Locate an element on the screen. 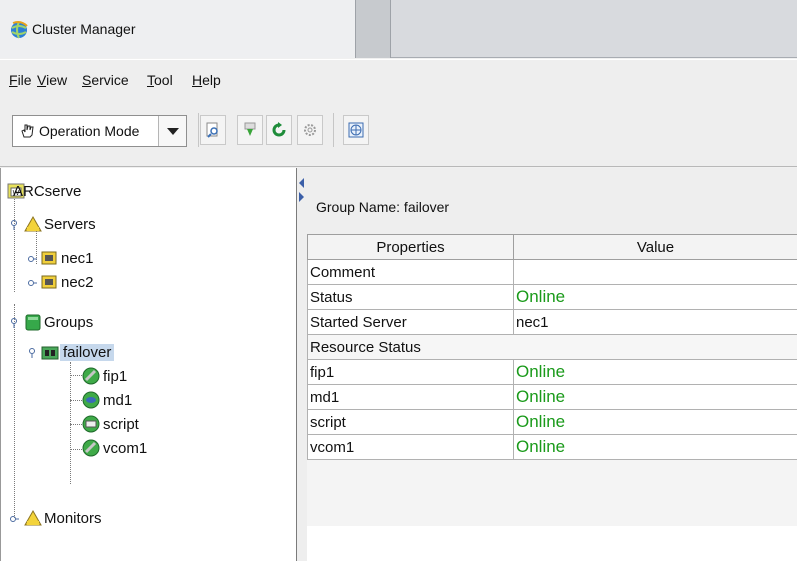  hand-icon is located at coordinates (27, 131).